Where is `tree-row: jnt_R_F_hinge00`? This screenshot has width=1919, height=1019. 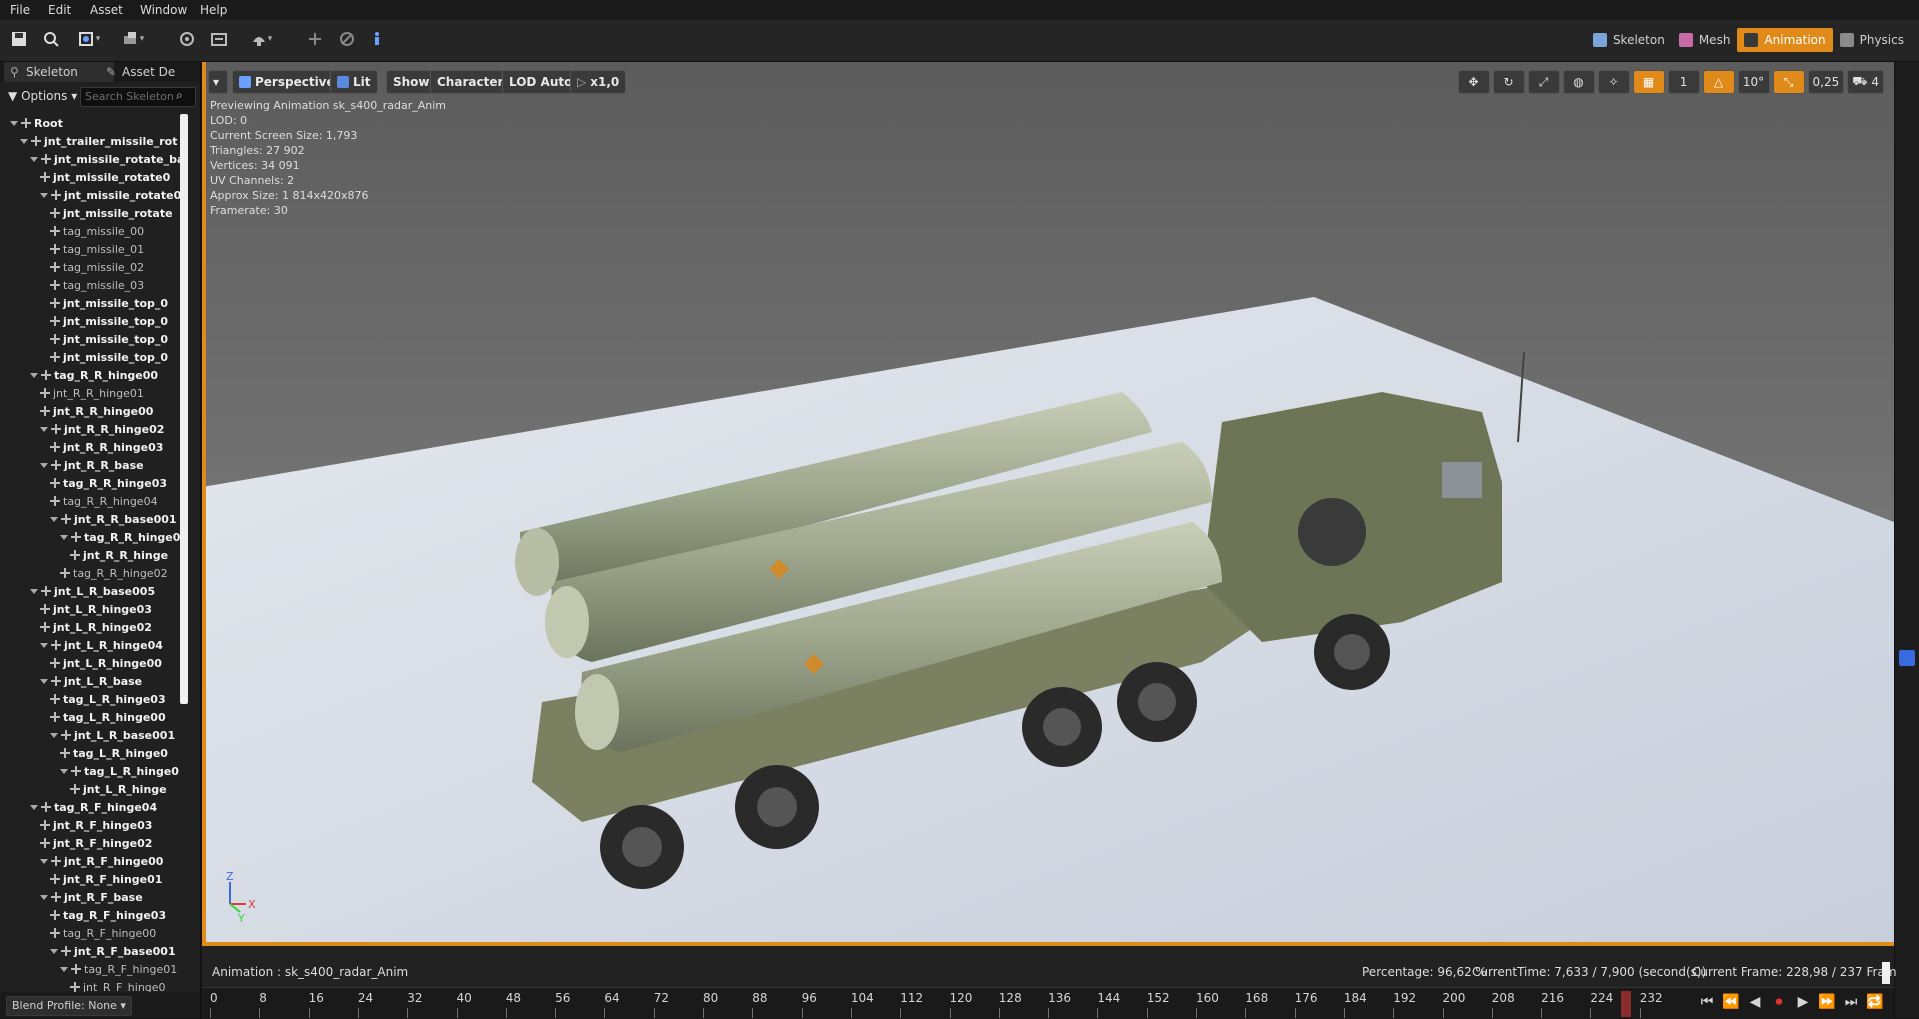 tree-row: jnt_R_F_hinge00 is located at coordinates (101, 861).